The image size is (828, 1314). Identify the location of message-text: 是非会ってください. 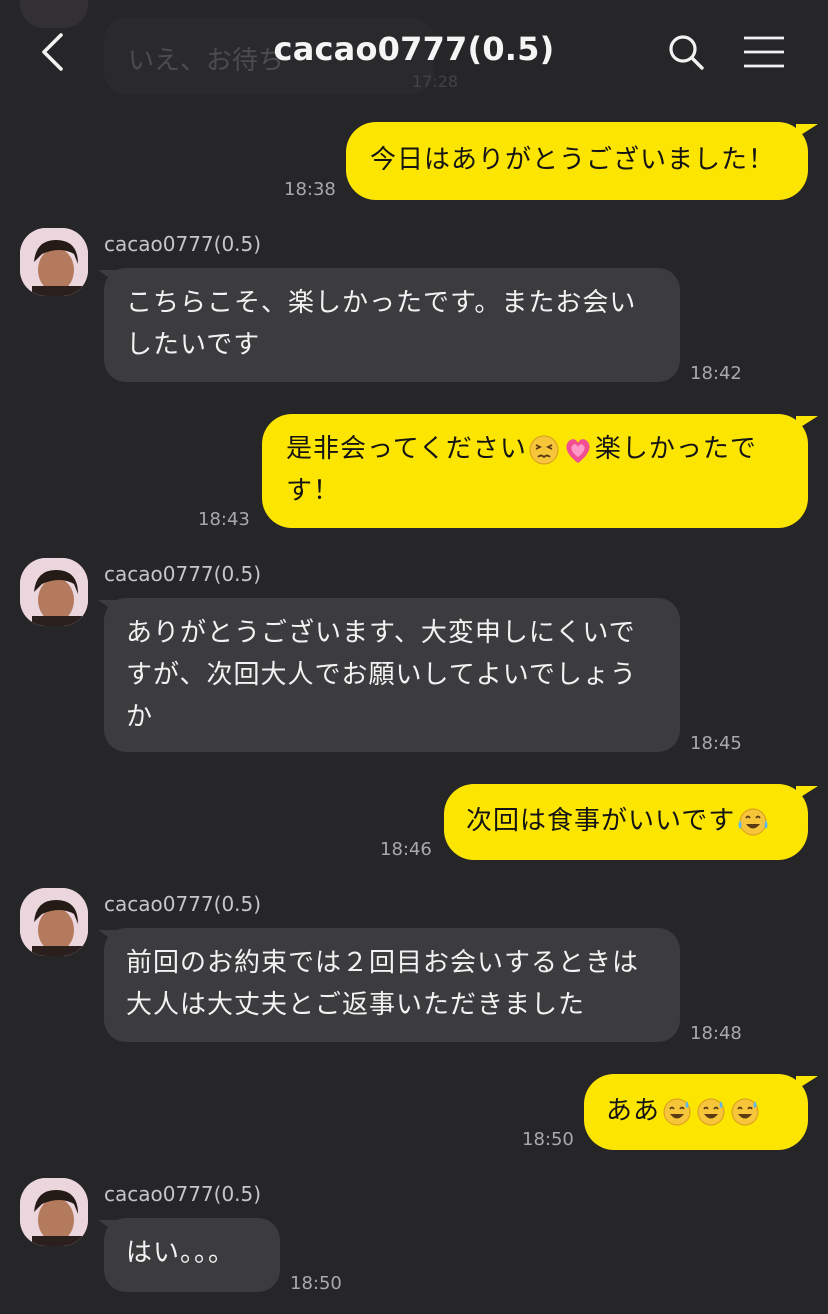
(406, 449).